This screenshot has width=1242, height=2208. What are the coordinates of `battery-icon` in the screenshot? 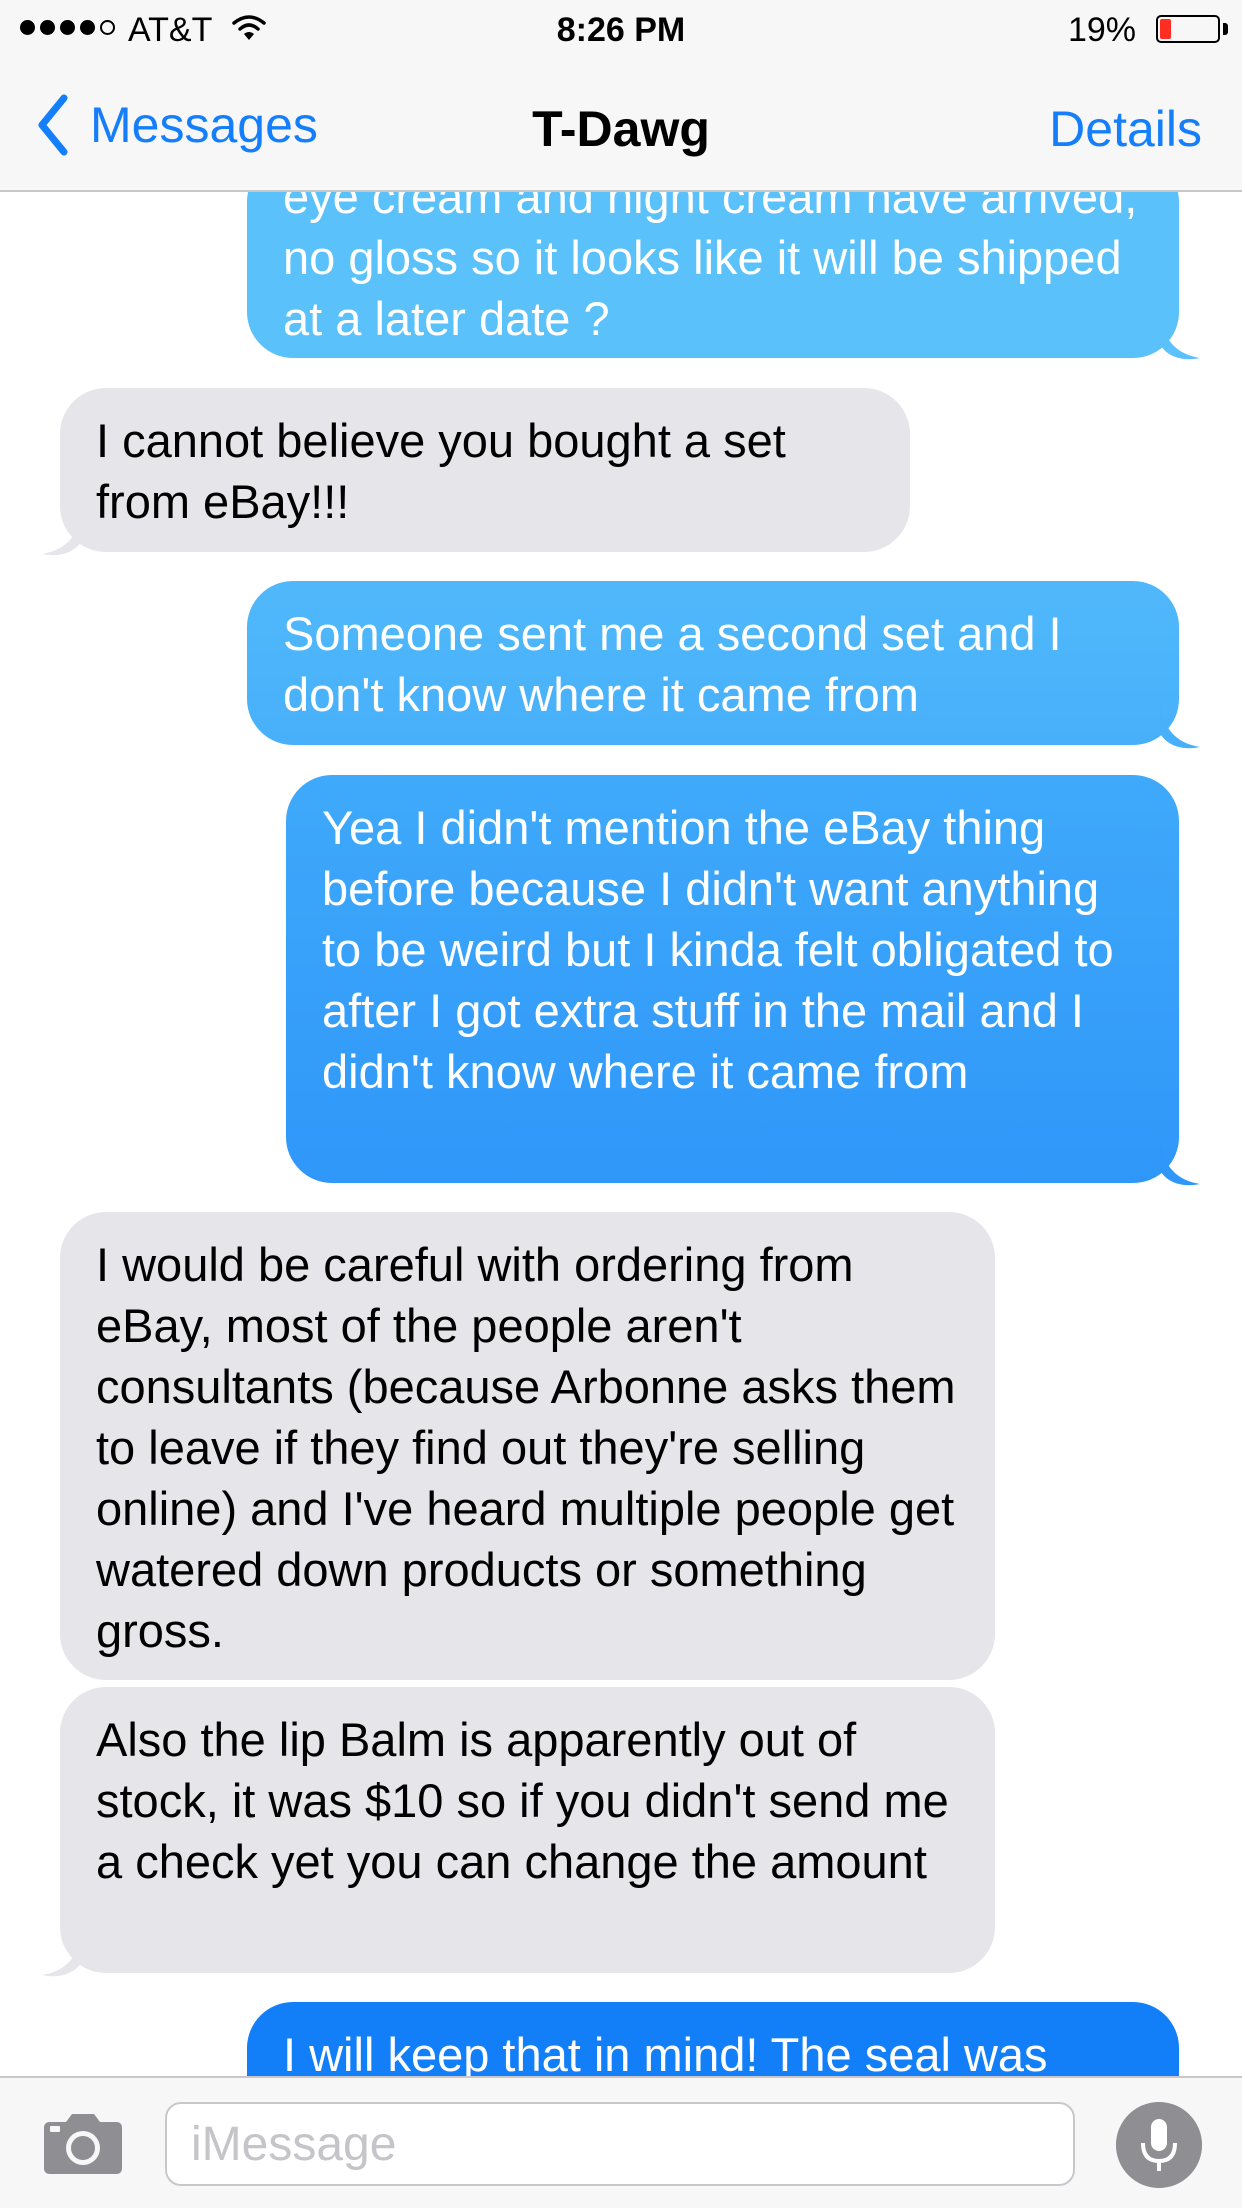 It's located at (1188, 29).